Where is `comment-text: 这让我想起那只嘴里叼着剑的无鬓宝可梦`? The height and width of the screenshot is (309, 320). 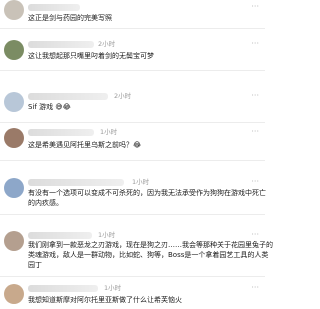
comment-text: 这让我想起那只嘴里叼着剑的无鬓宝可梦 is located at coordinates (91, 56).